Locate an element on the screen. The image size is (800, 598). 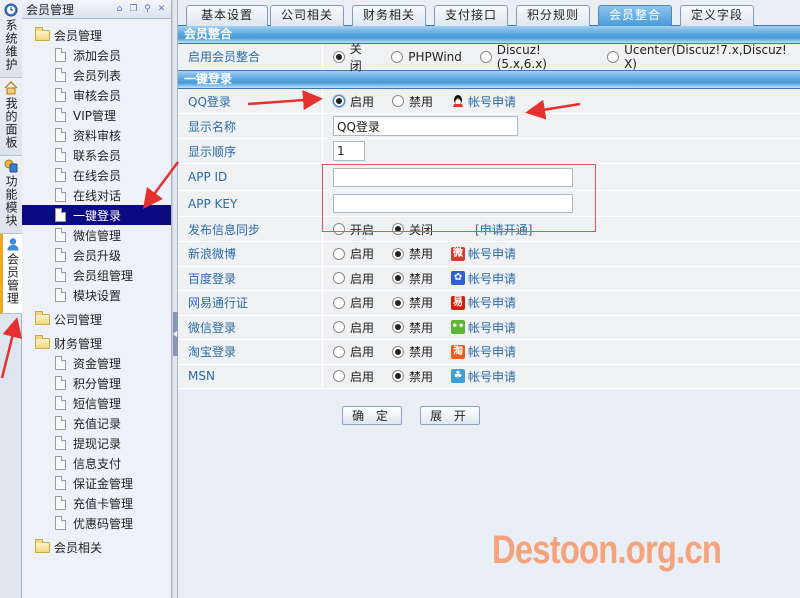
tree-item: 资金管理 is located at coordinates (96, 363).